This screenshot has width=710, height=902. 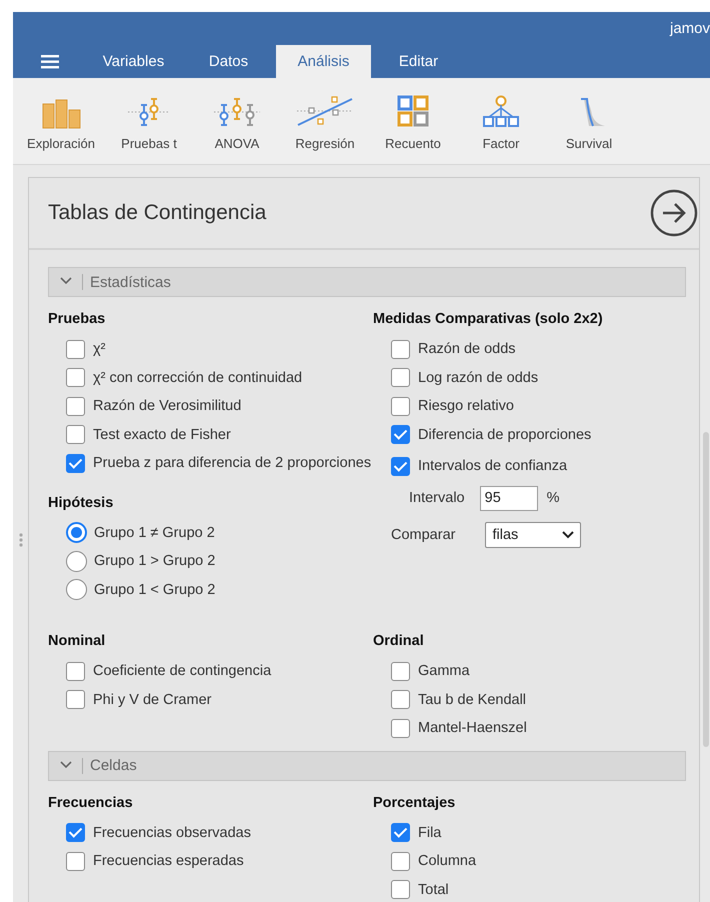 What do you see at coordinates (77, 641) in the screenshot?
I see `group-heading: Nominal` at bounding box center [77, 641].